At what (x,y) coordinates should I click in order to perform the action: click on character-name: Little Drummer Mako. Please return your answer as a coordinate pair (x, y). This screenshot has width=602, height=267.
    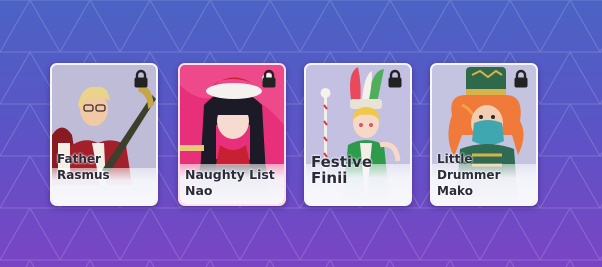
    Looking at the image, I should click on (469, 175).